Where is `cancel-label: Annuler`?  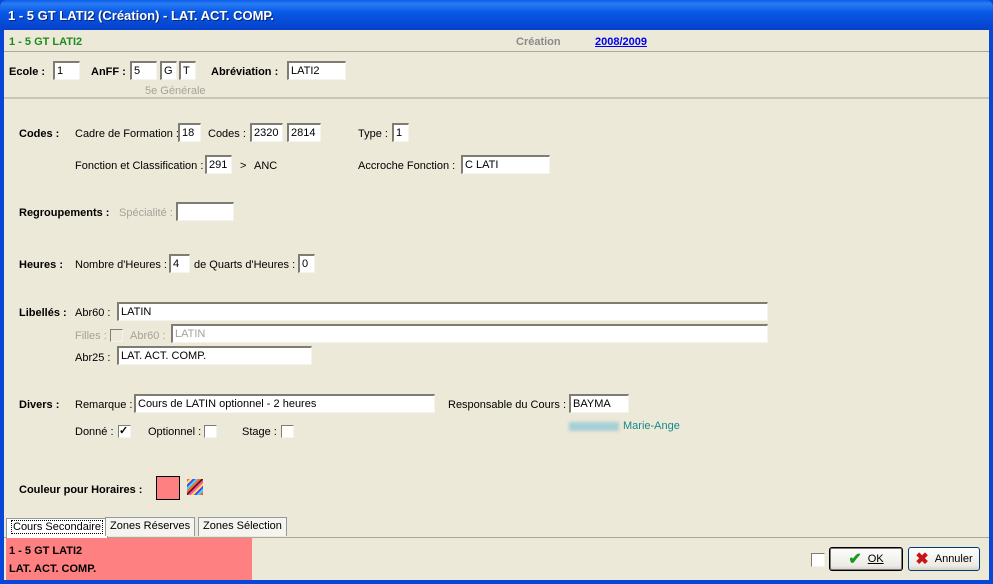 cancel-label: Annuler is located at coordinates (953, 559).